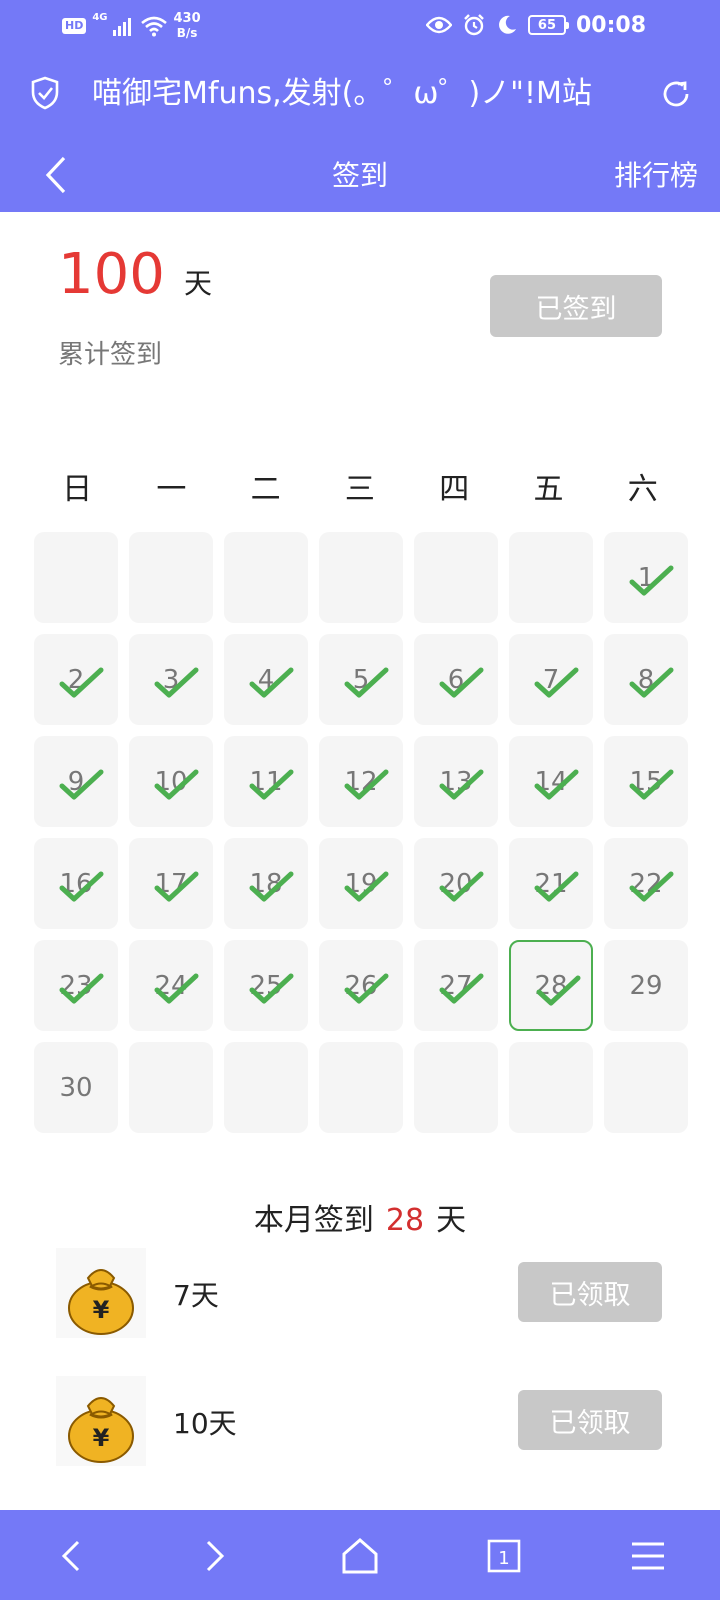 Image resolution: width=720 pixels, height=1600 pixels. I want to click on calendar-day: 4, so click(266, 679).